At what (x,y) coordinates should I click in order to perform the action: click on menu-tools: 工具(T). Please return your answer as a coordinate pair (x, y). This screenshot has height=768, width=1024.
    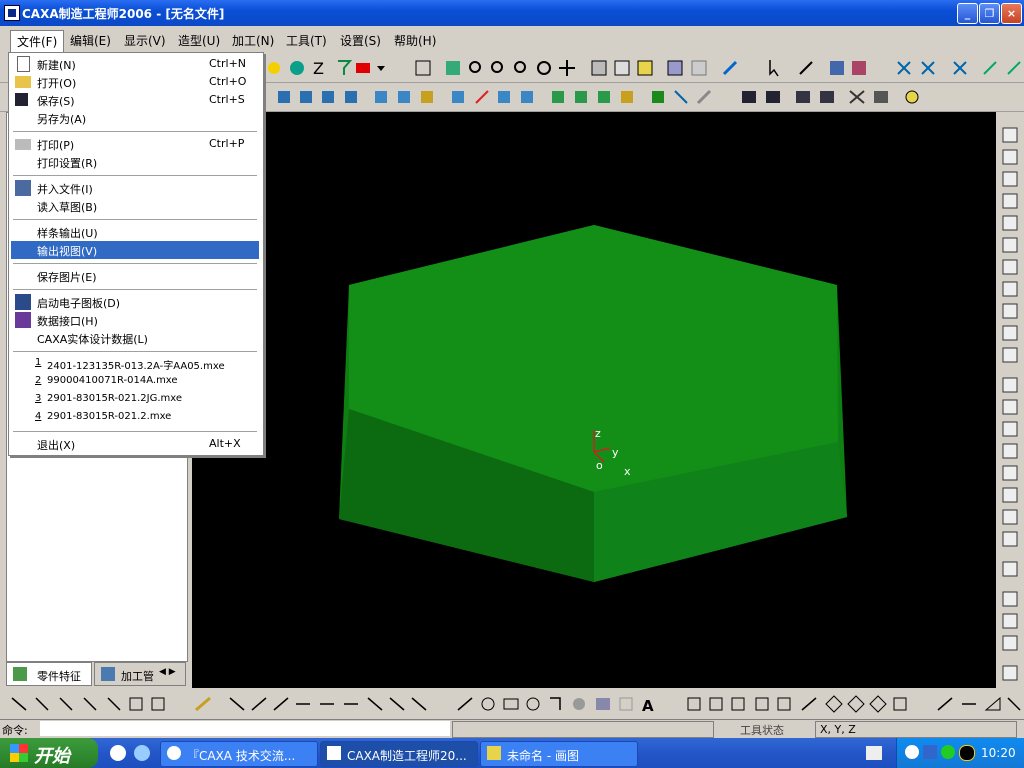
    Looking at the image, I should click on (306, 40).